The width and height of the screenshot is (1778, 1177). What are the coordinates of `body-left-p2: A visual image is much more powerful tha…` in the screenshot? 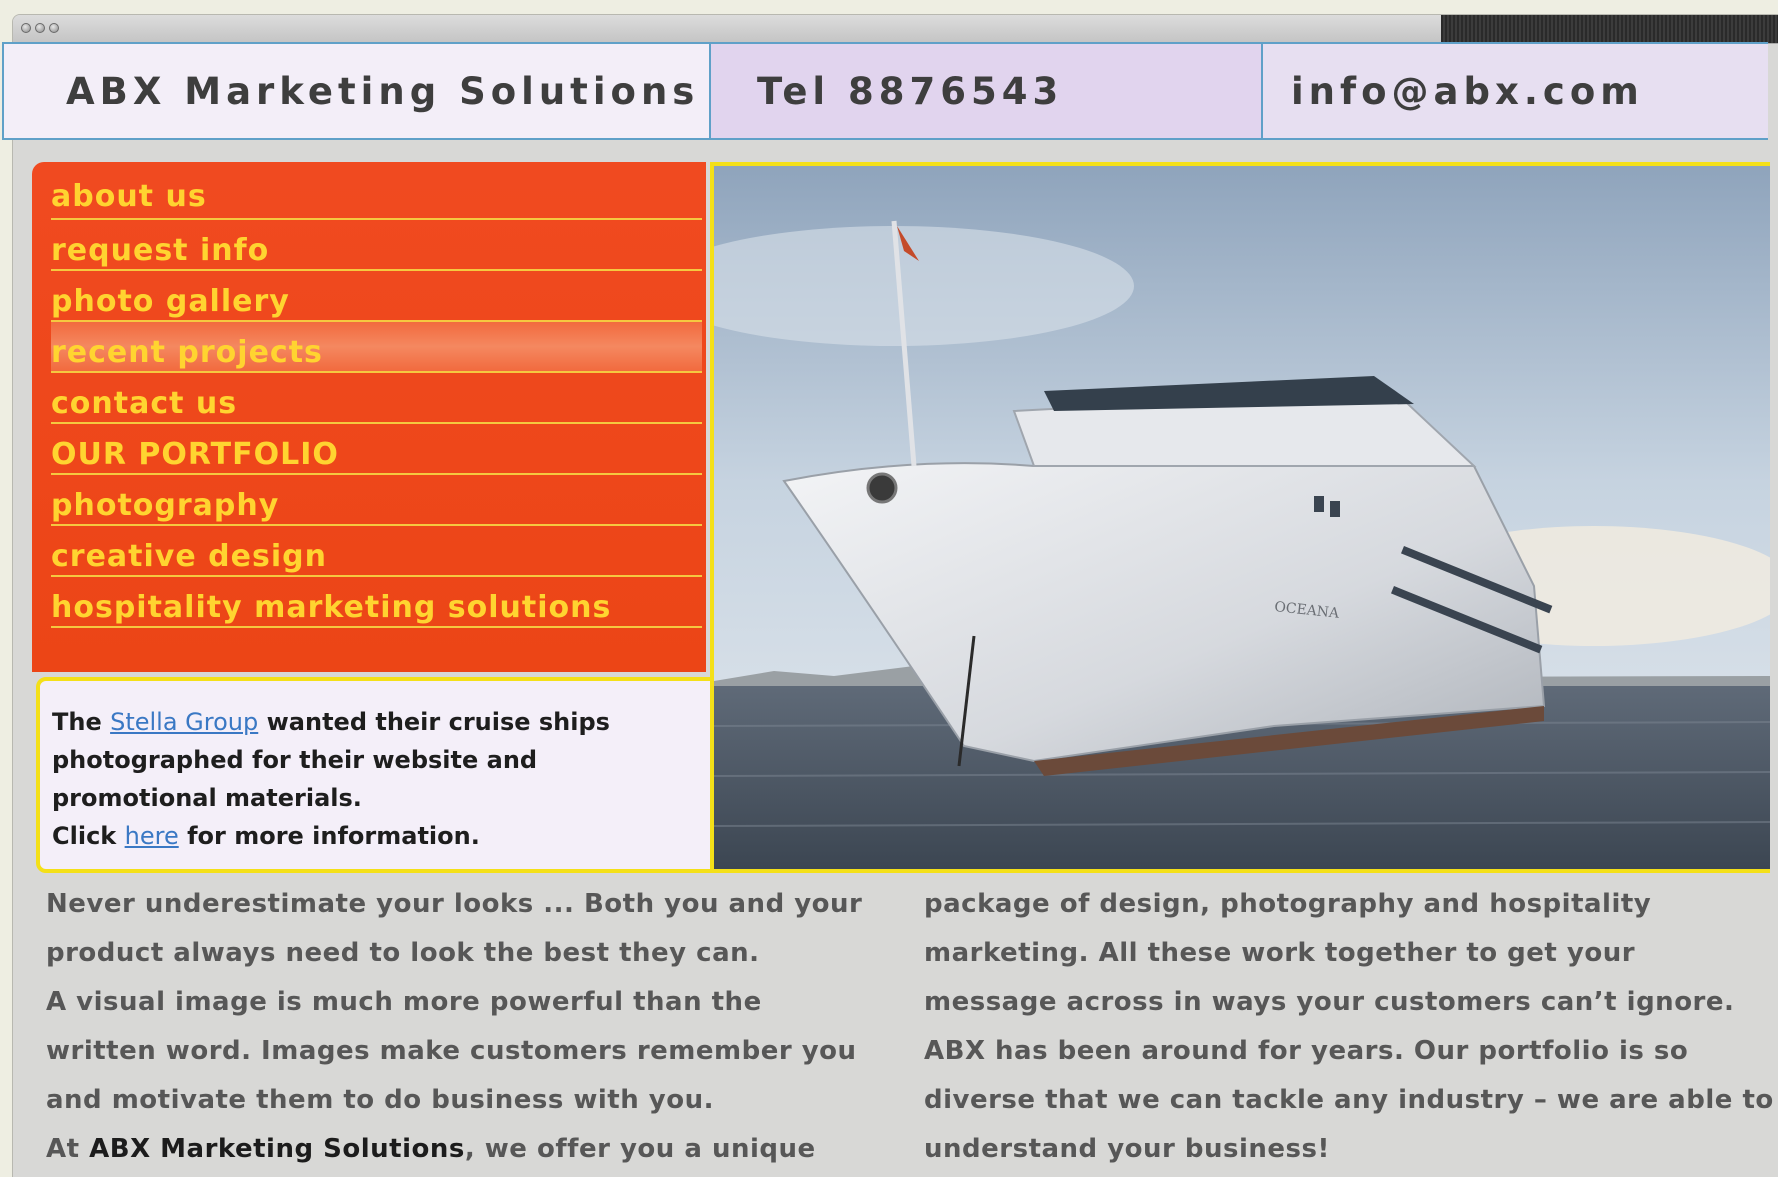 It's located at (451, 1051).